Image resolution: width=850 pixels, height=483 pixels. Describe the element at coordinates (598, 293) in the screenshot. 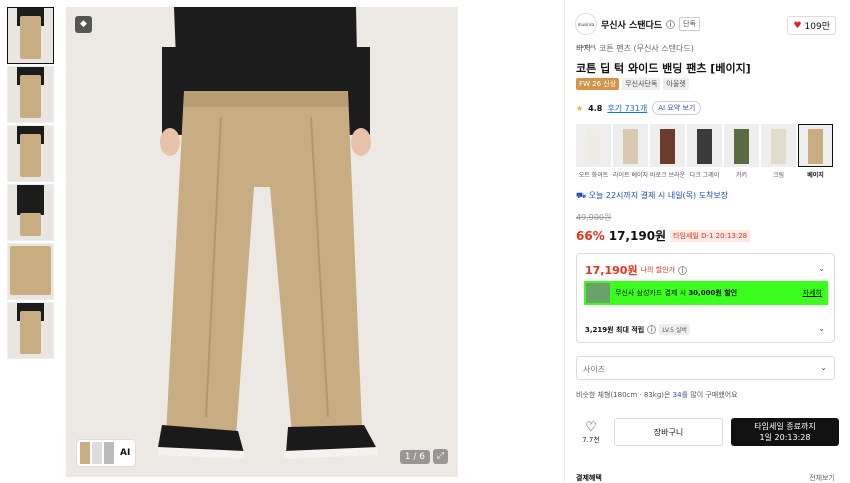

I see `card-image` at that location.